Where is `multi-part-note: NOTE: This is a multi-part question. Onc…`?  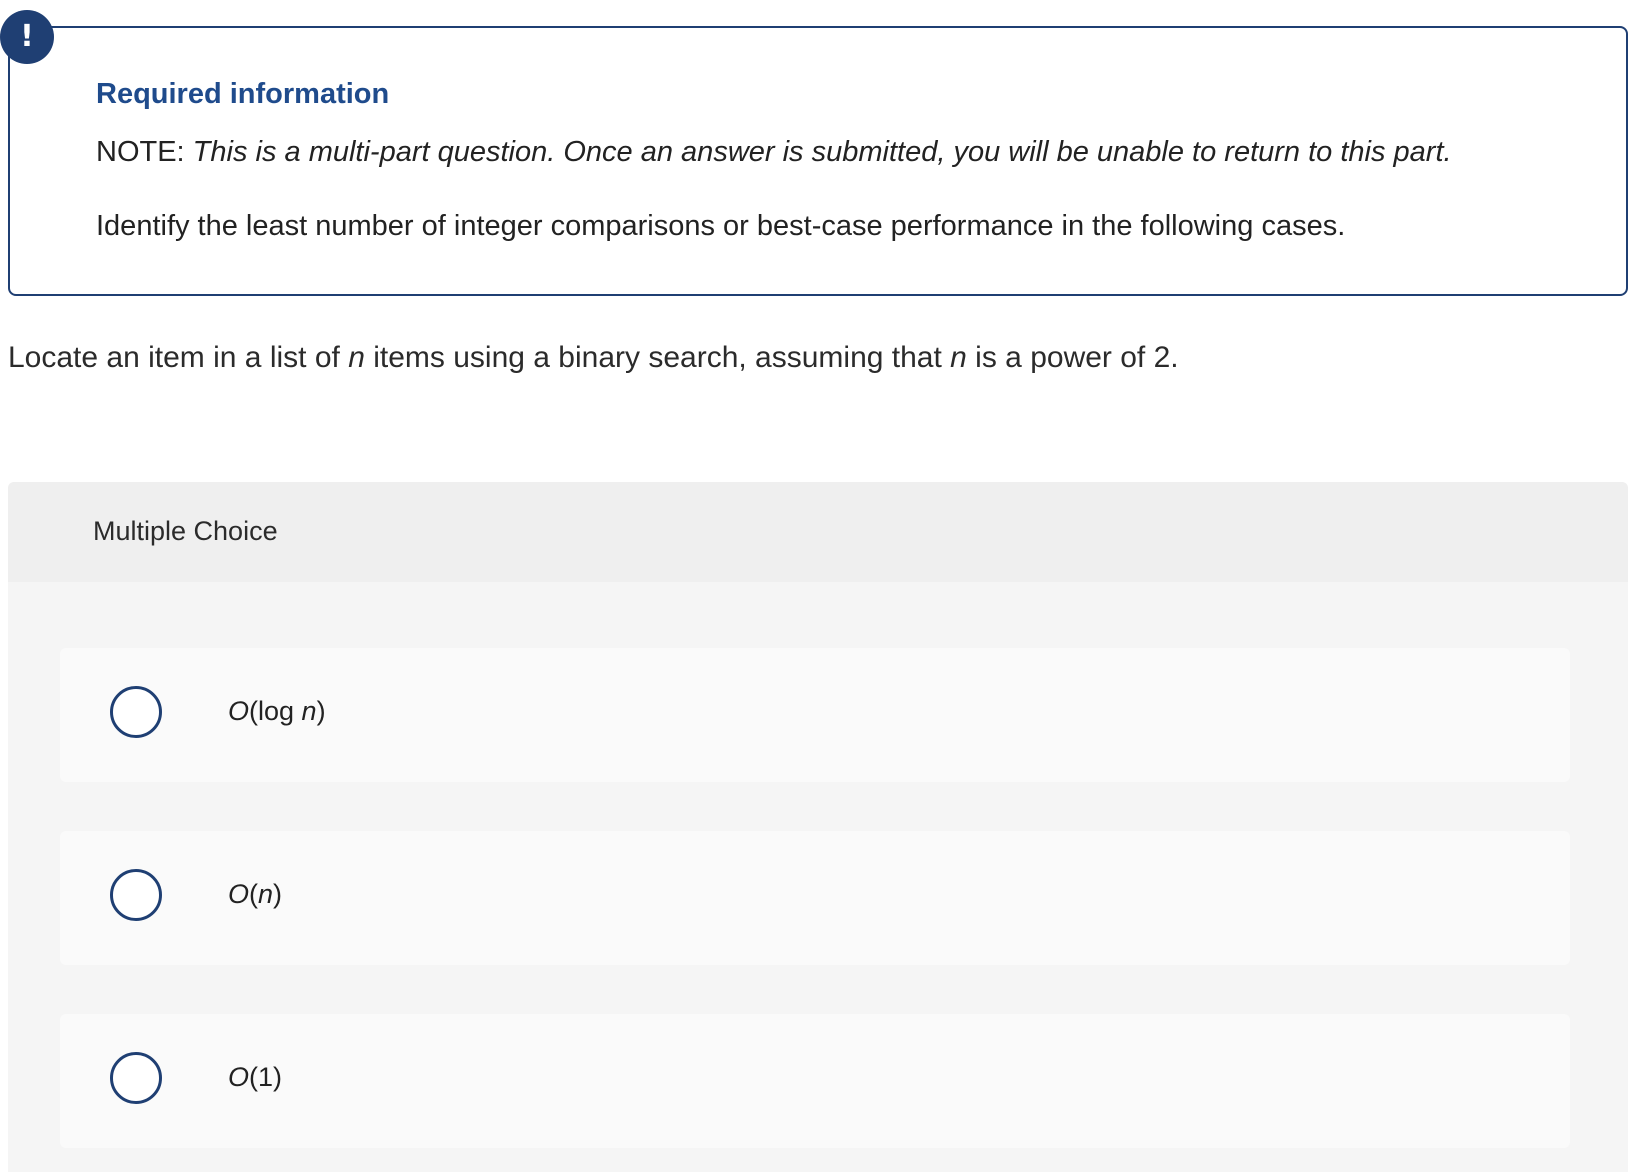 multi-part-note: NOTE: This is a multi-part question. Onc… is located at coordinates (831, 152).